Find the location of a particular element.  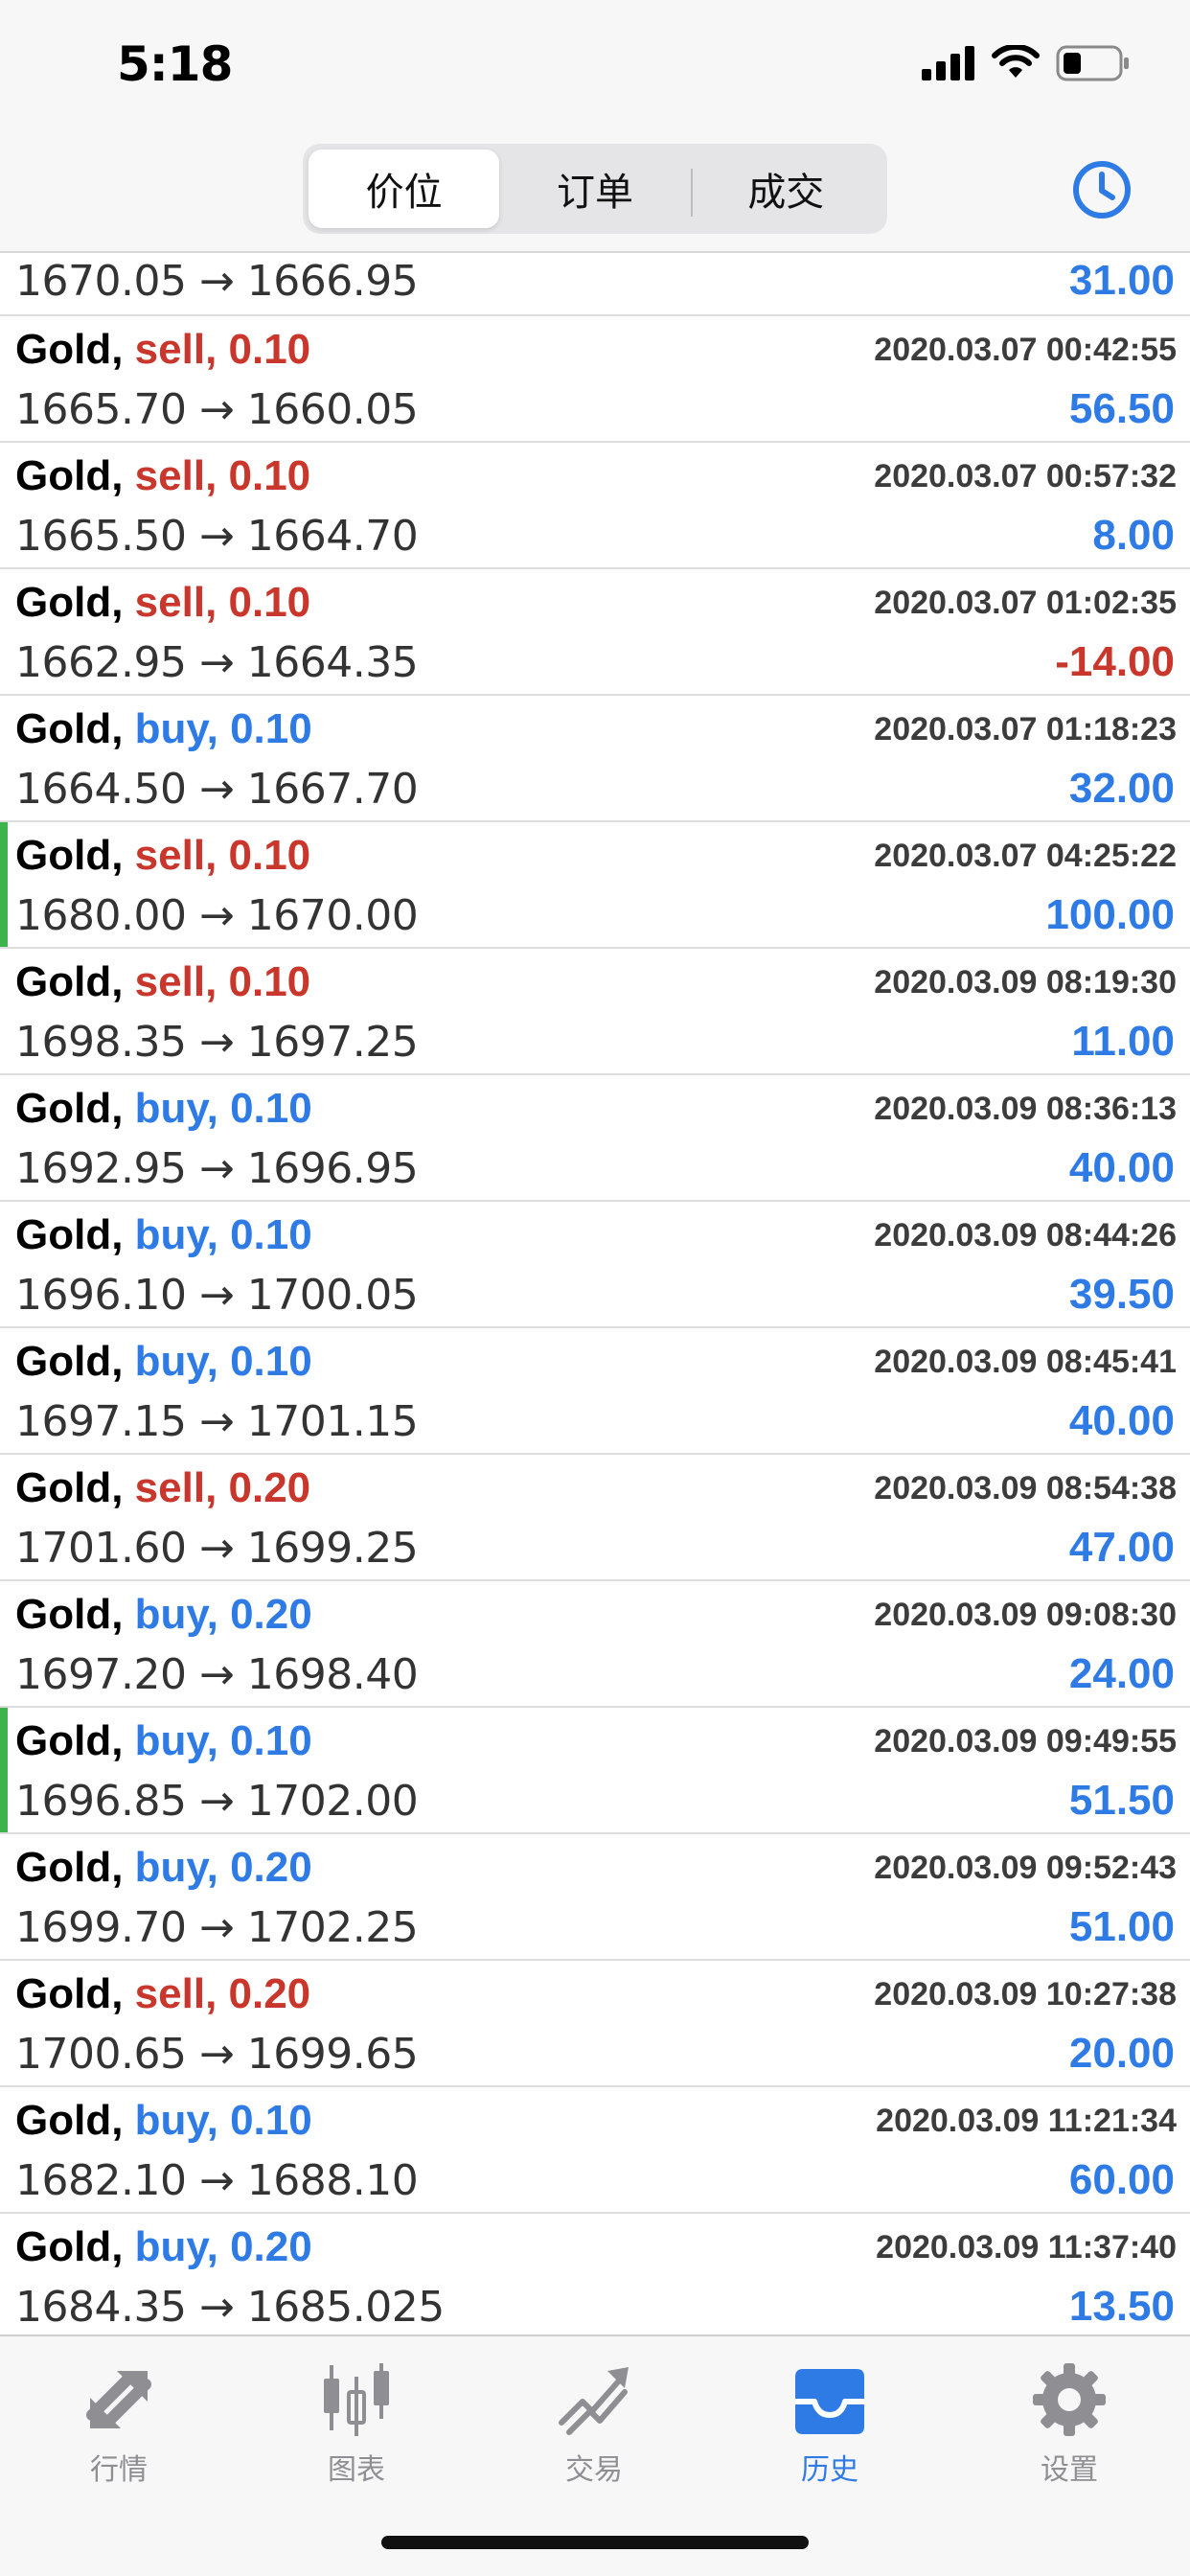

quotes-icon is located at coordinates (119, 2399).